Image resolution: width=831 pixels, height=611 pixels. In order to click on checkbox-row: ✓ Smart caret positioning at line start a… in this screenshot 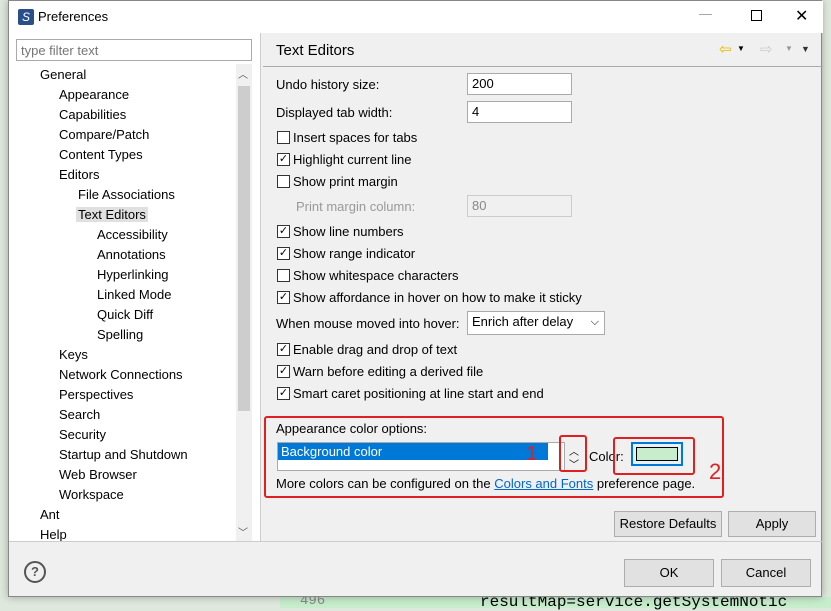, I will do `click(410, 393)`.